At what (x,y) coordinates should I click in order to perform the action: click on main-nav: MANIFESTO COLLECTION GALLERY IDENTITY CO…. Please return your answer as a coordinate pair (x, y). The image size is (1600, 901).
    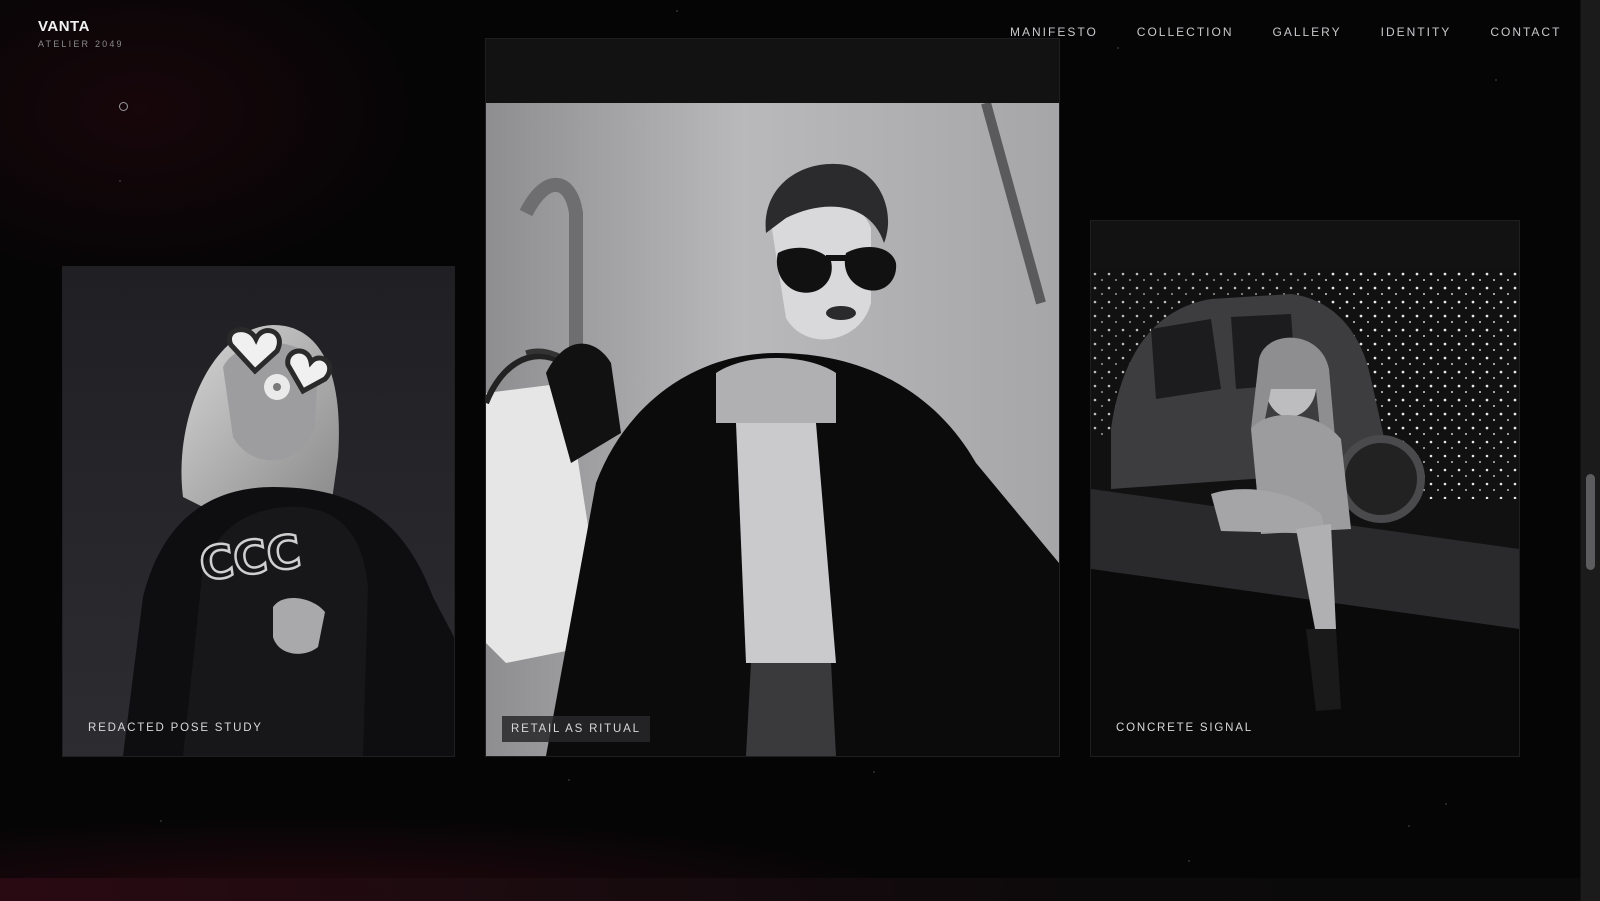
    Looking at the image, I should click on (1285, 33).